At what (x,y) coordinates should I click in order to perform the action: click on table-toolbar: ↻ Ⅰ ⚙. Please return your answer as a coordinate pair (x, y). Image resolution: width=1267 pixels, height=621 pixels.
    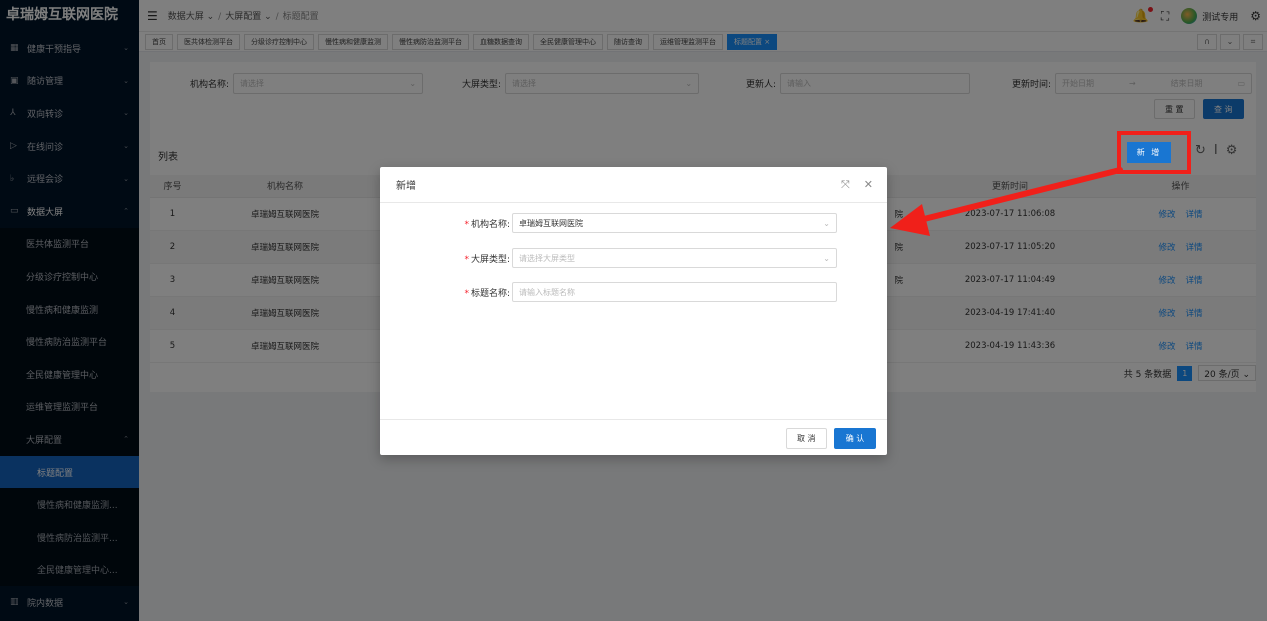
    Looking at the image, I should click on (1216, 150).